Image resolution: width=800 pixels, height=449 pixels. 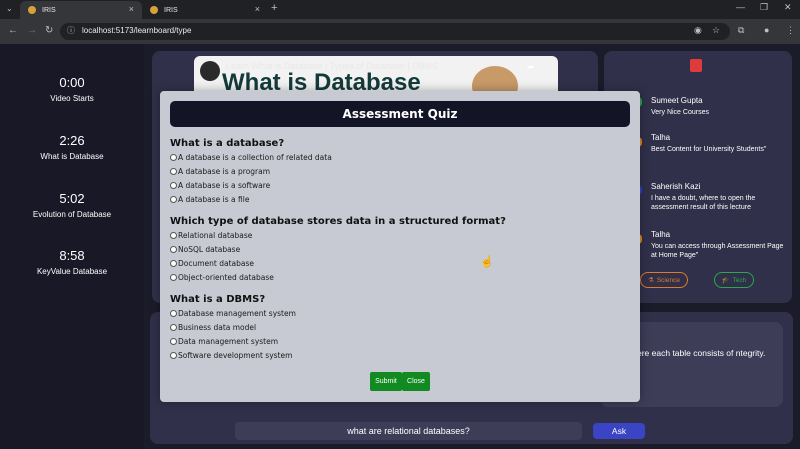 I want to click on chapter-item: 2:26 What is Database, so click(x=72, y=147).